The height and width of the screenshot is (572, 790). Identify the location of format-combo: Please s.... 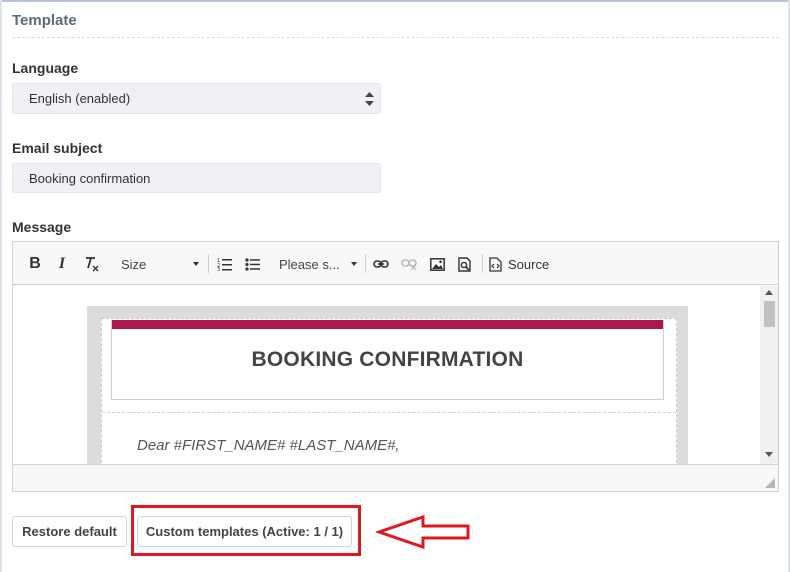
(318, 264).